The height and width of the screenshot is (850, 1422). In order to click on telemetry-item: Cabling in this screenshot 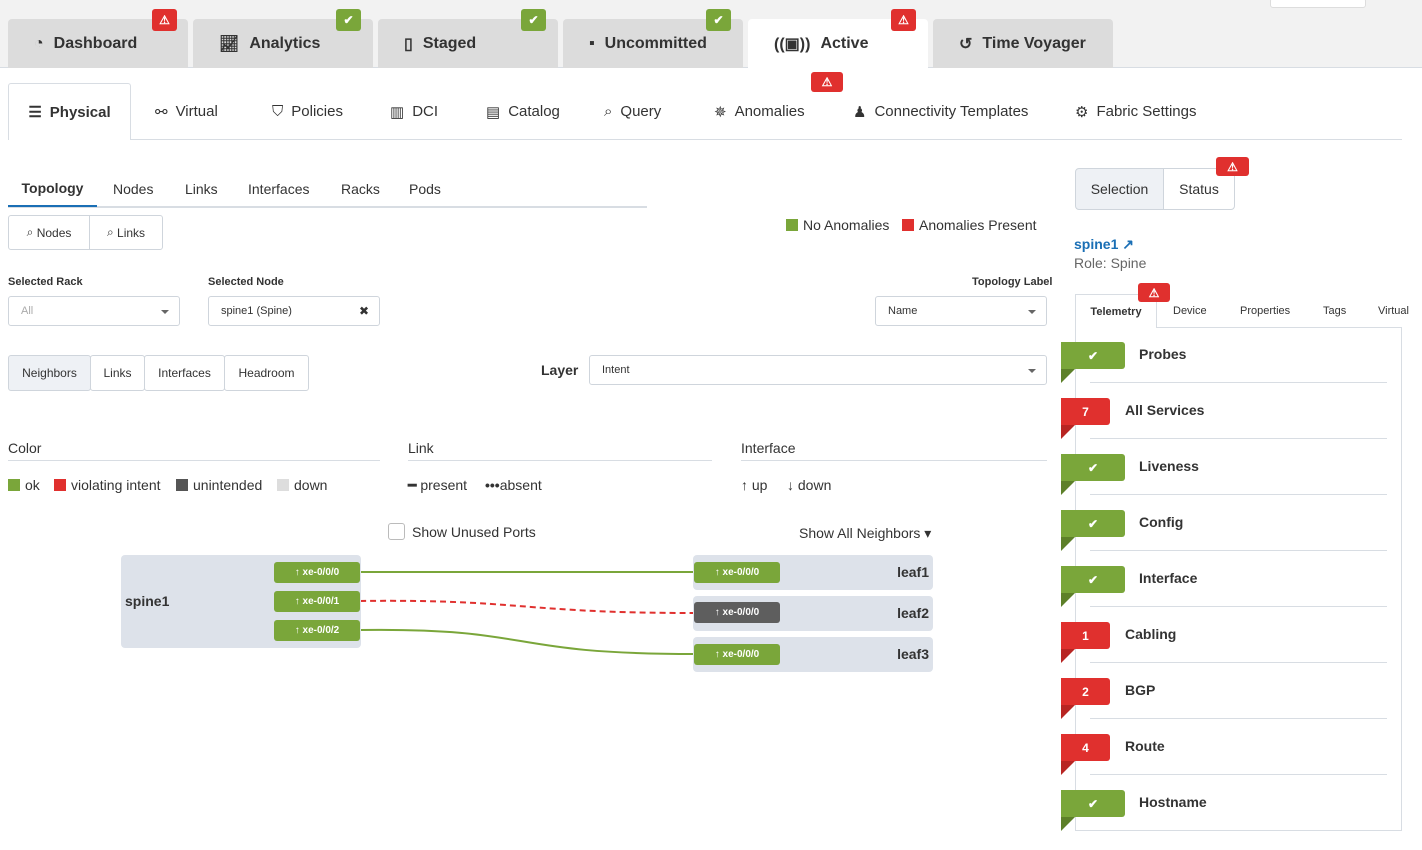, I will do `click(1150, 634)`.